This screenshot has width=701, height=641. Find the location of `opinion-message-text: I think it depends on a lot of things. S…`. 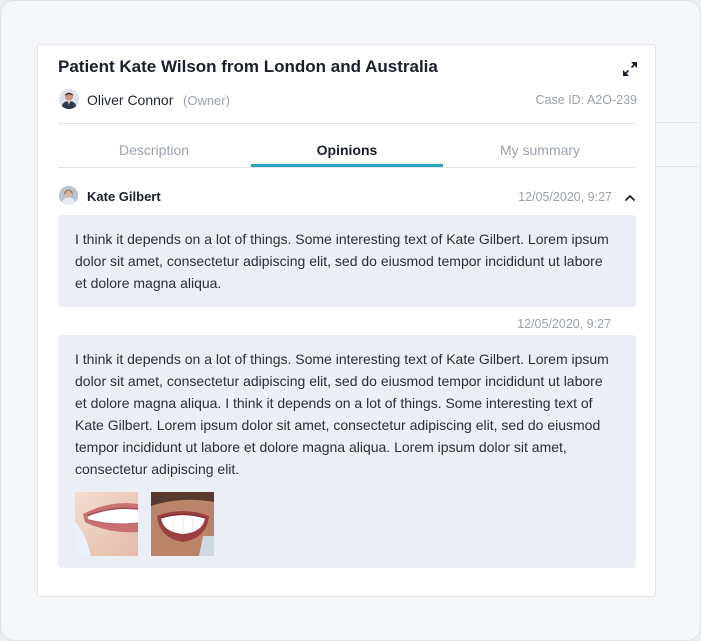

opinion-message-text: I think it depends on a lot of things. S… is located at coordinates (342, 414).